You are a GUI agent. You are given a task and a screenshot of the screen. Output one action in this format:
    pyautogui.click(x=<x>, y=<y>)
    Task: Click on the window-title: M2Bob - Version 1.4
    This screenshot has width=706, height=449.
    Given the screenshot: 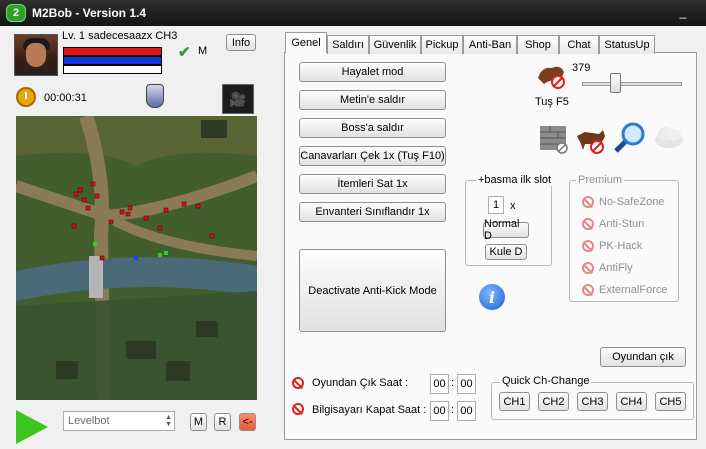 What is the action you would take?
    pyautogui.click(x=89, y=13)
    